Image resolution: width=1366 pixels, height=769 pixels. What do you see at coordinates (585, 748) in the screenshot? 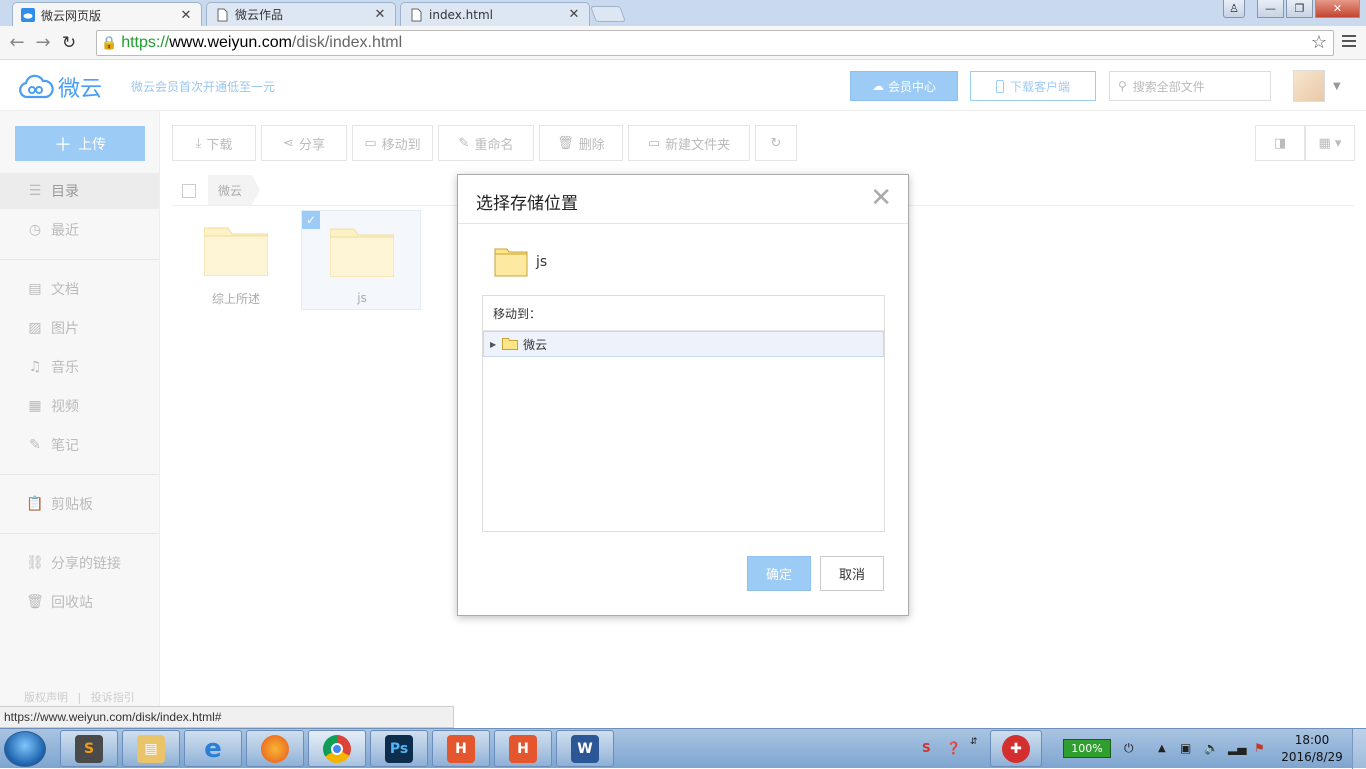
I see `taskbar-app-word: W` at bounding box center [585, 748].